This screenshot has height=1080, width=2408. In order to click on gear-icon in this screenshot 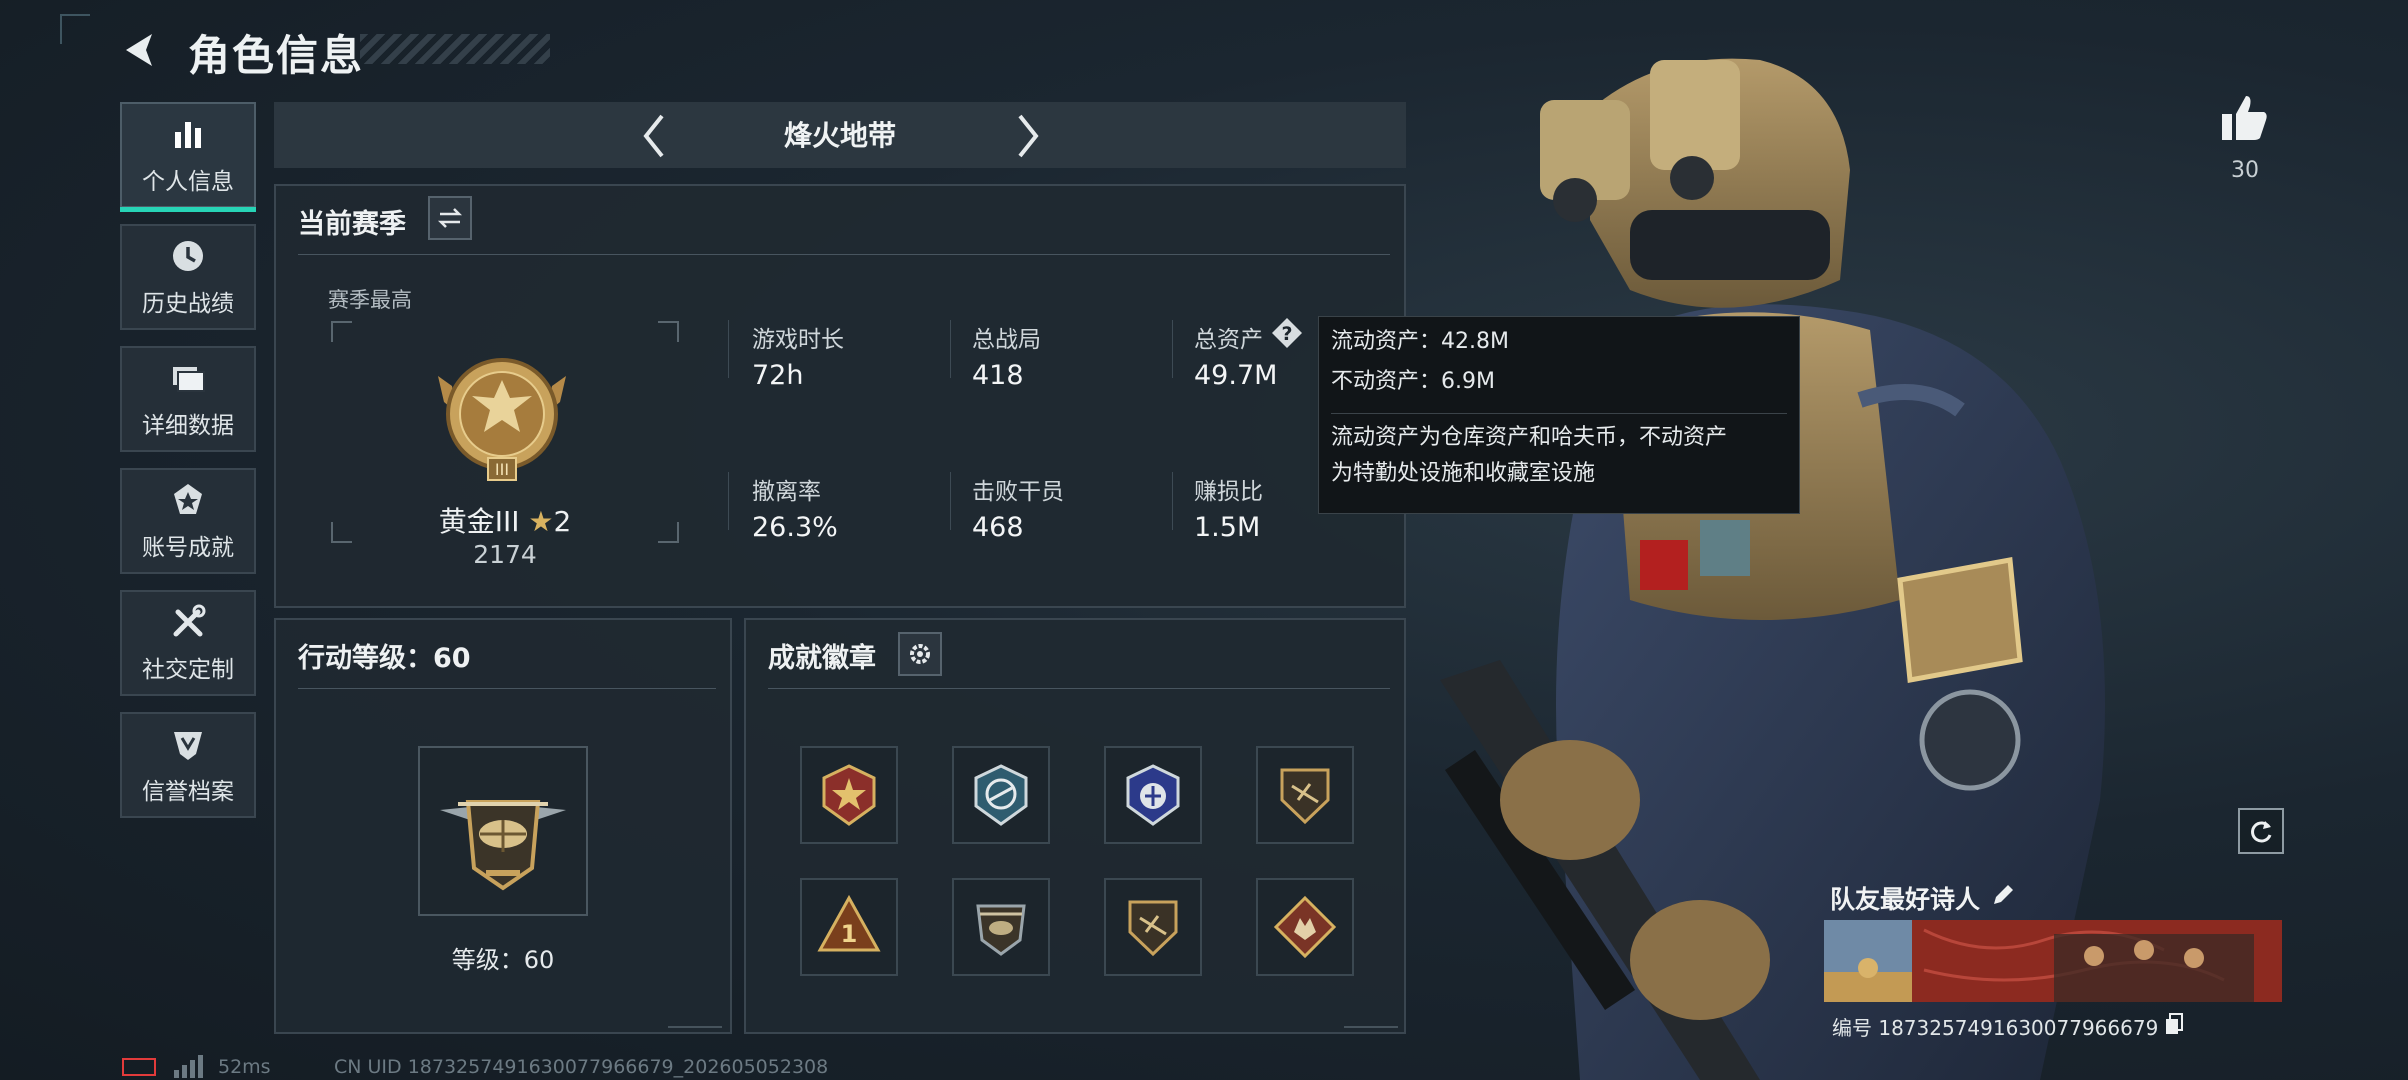, I will do `click(920, 654)`.